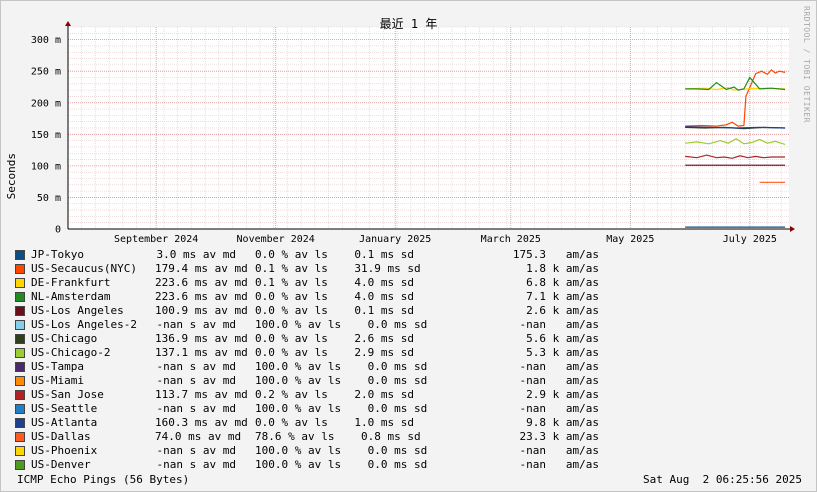 This screenshot has height=492, width=817. What do you see at coordinates (49, 198) in the screenshot?
I see `y-tick-label: 50 m` at bounding box center [49, 198].